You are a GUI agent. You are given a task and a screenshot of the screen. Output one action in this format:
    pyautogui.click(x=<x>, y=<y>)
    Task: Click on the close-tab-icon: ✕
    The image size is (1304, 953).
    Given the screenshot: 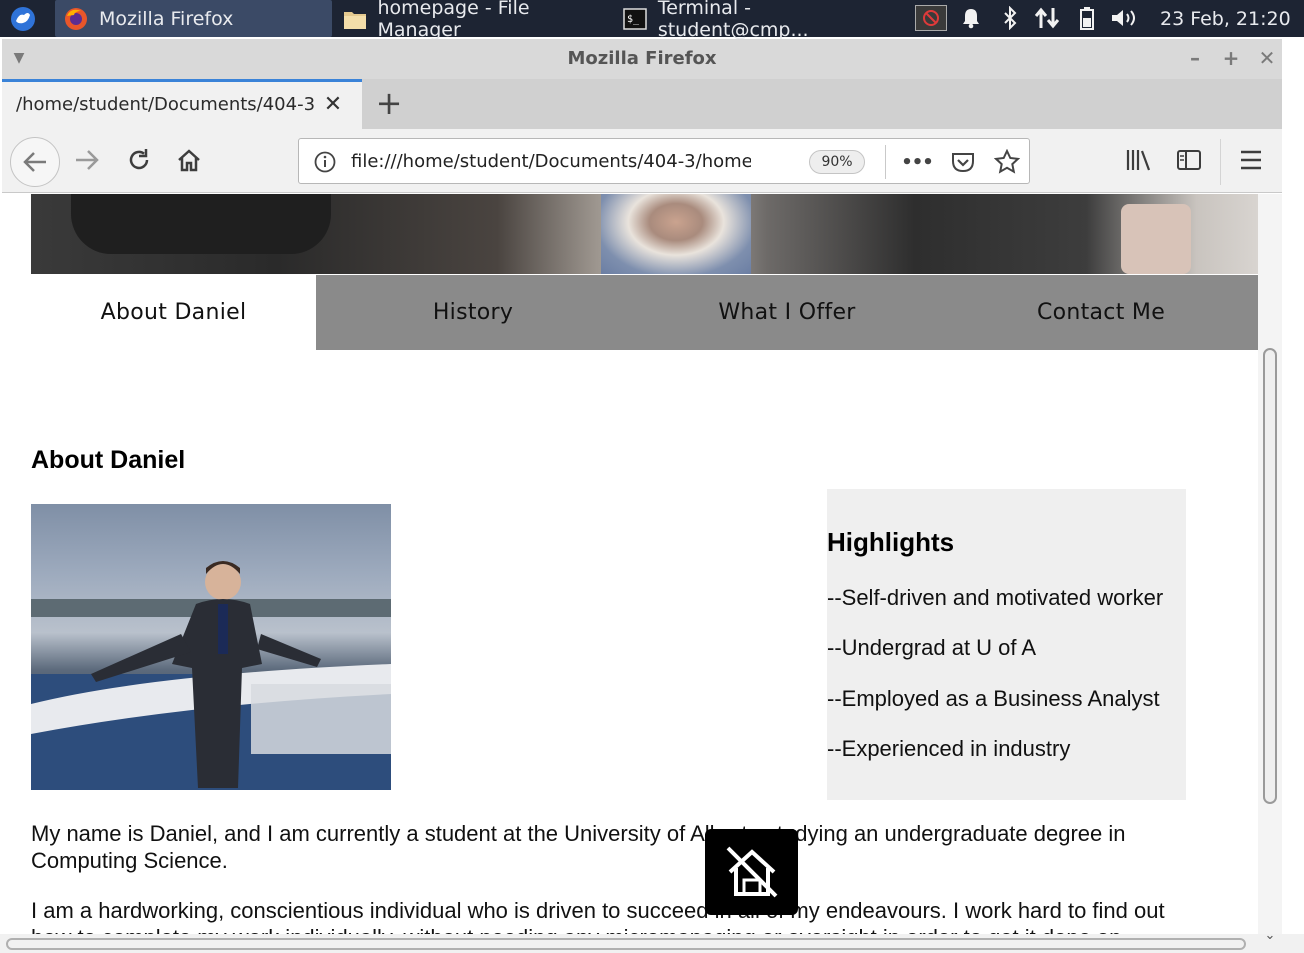 What is the action you would take?
    pyautogui.click(x=333, y=105)
    